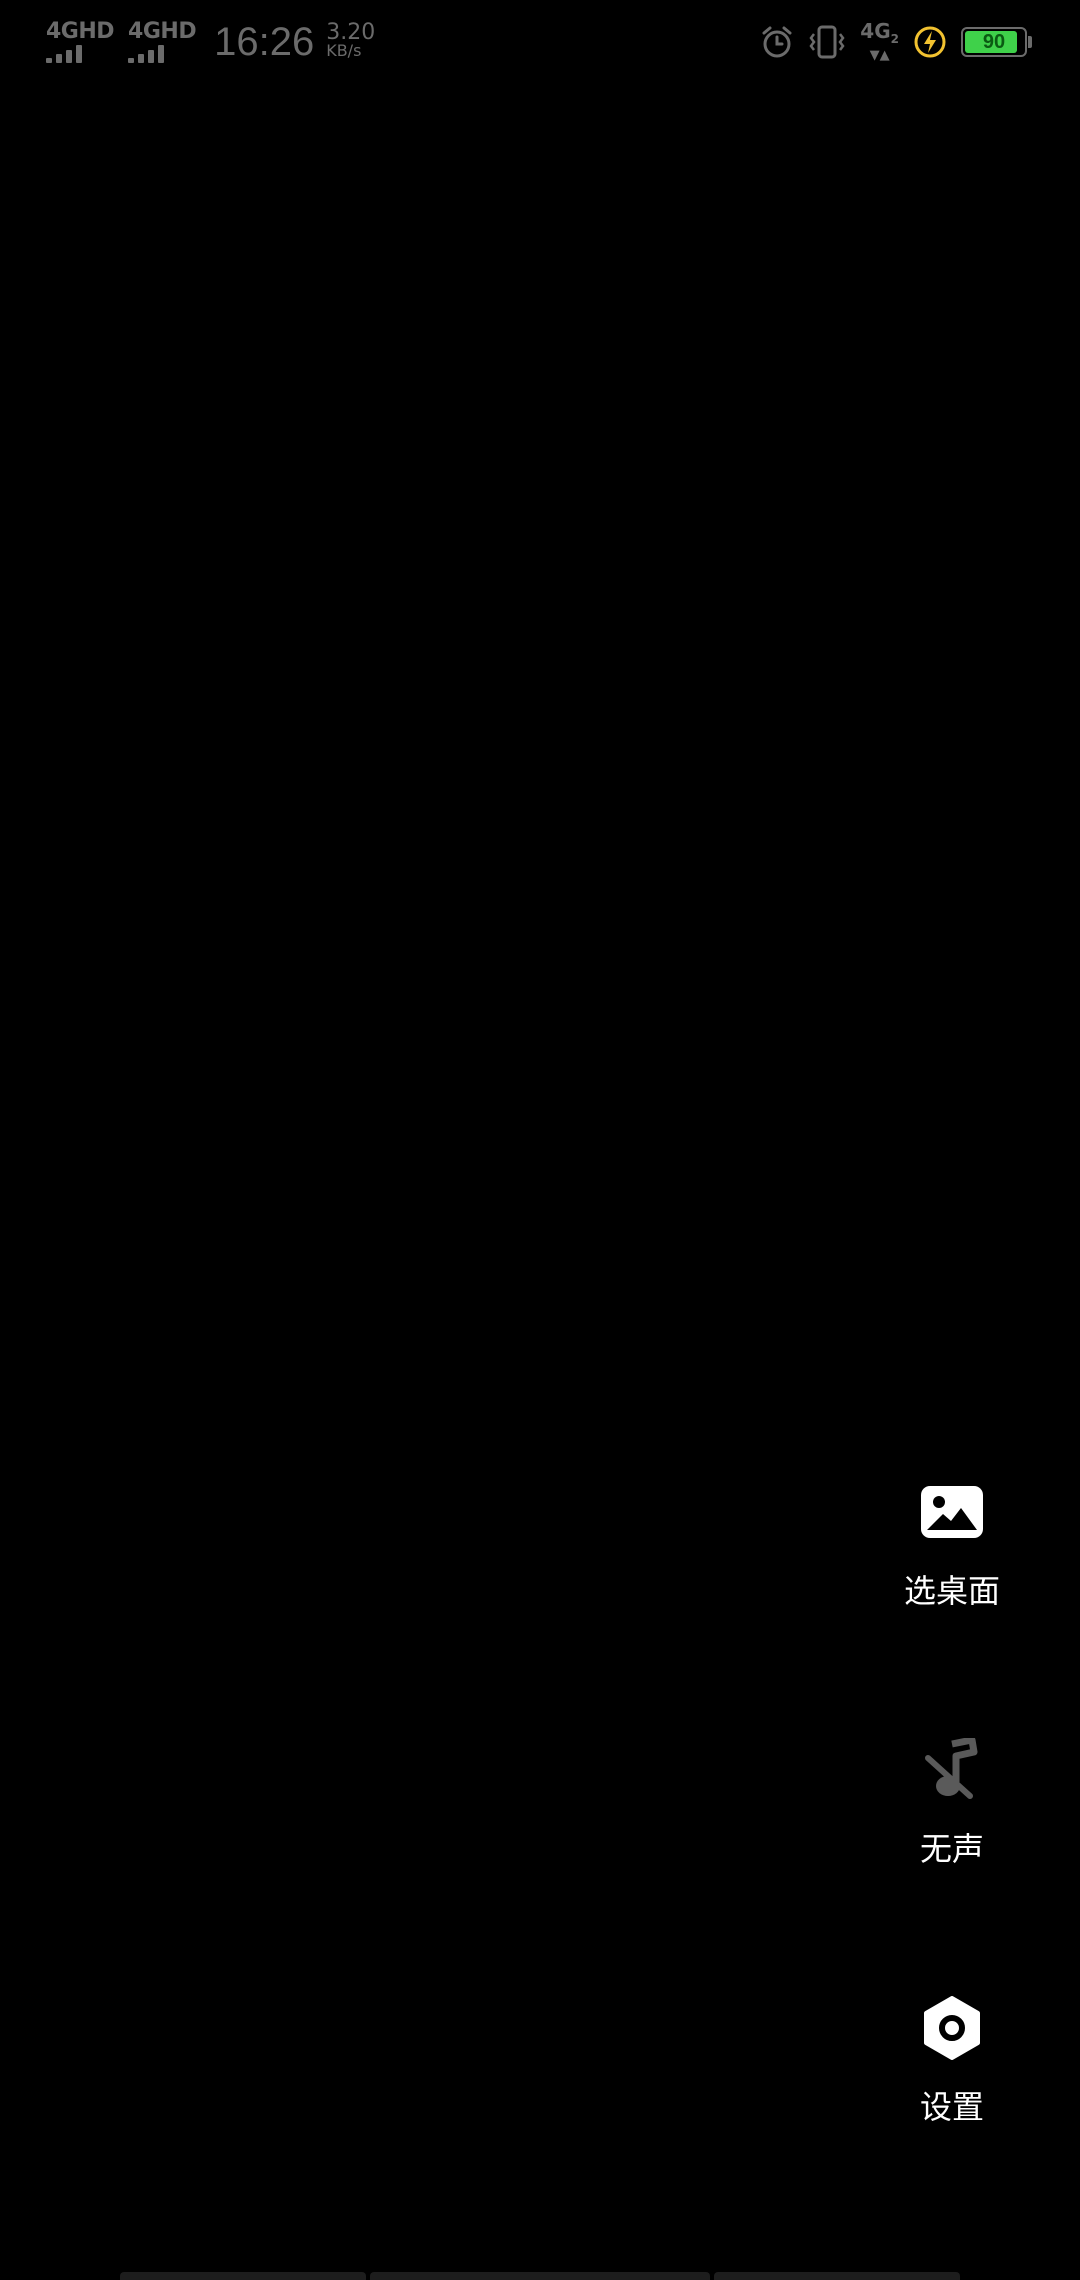 The image size is (1080, 2280). I want to click on settings-label: 设置, so click(951, 2107).